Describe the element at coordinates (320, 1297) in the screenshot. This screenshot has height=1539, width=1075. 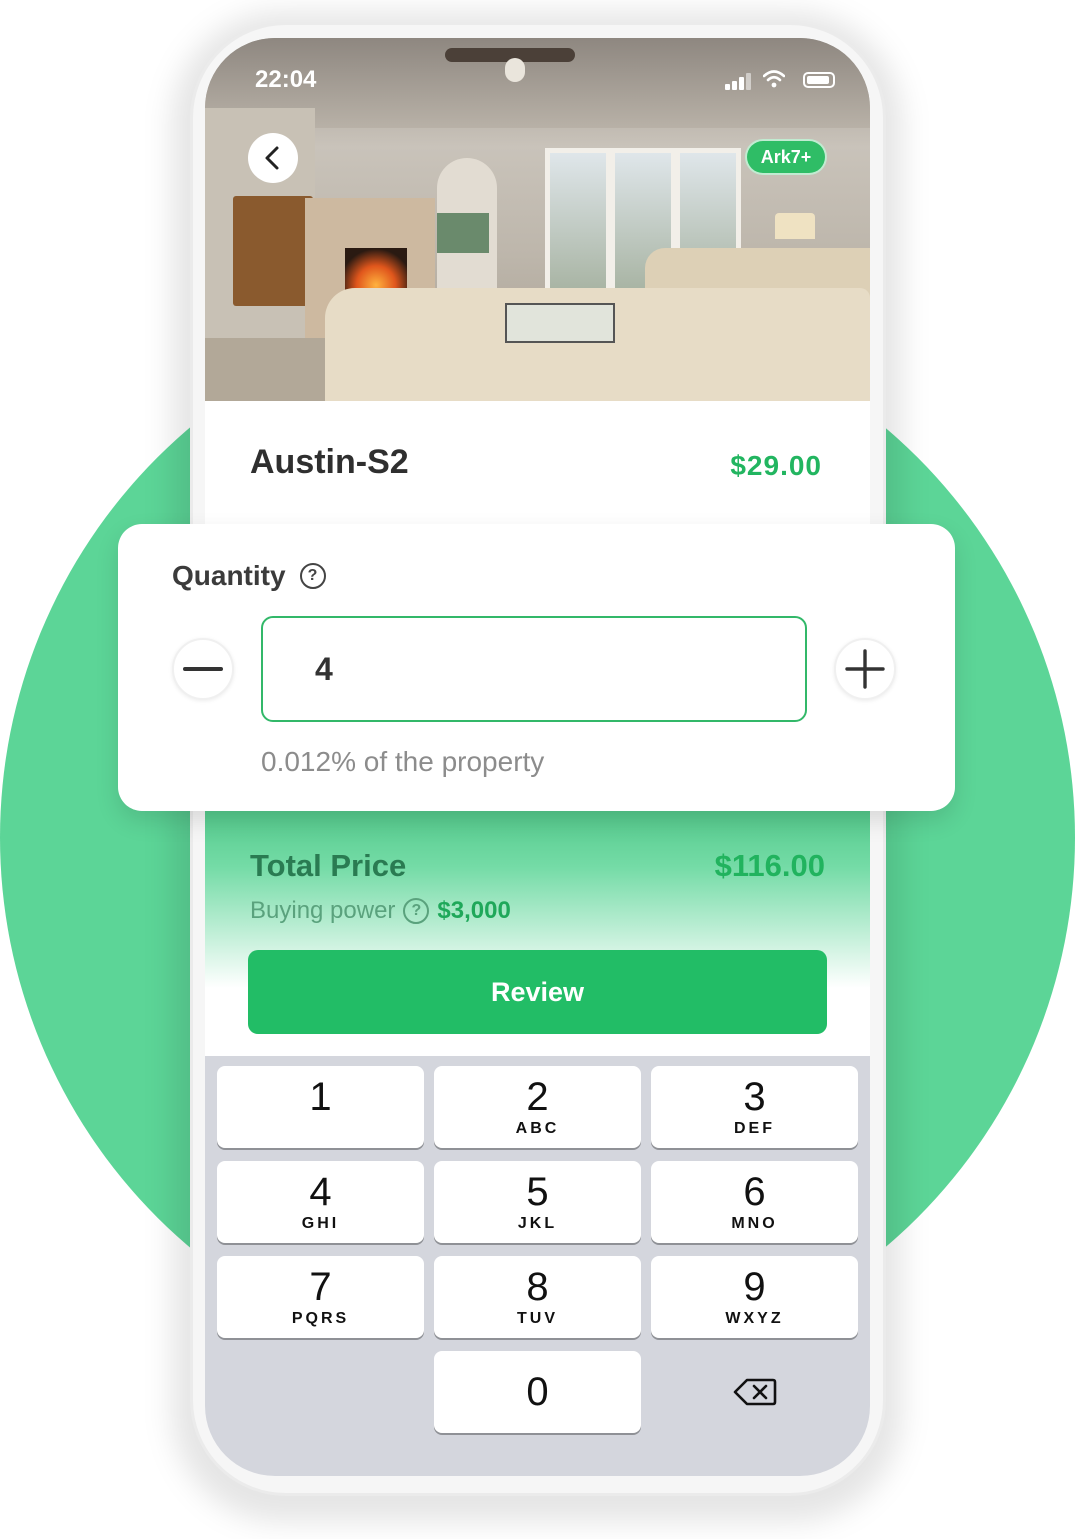
I see `key-7: 7 PQRS` at that location.